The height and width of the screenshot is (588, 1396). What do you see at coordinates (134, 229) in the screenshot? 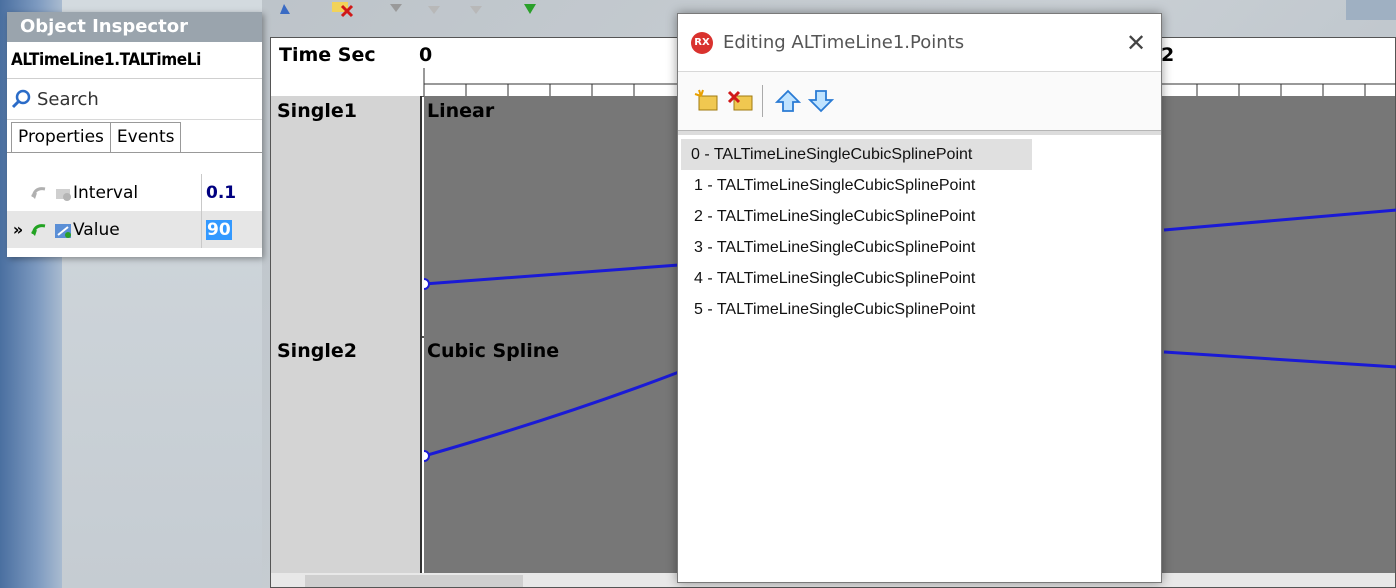
I see `property-row-value: » Value 90` at bounding box center [134, 229].